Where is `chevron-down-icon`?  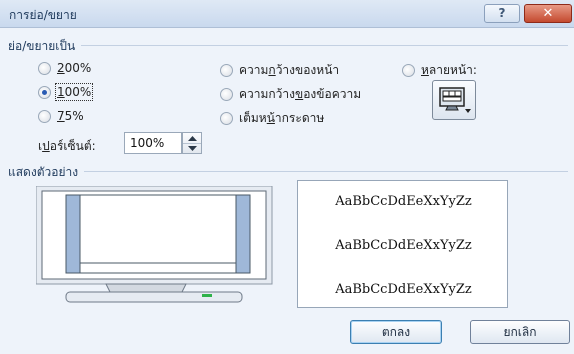 chevron-down-icon is located at coordinates (192, 148).